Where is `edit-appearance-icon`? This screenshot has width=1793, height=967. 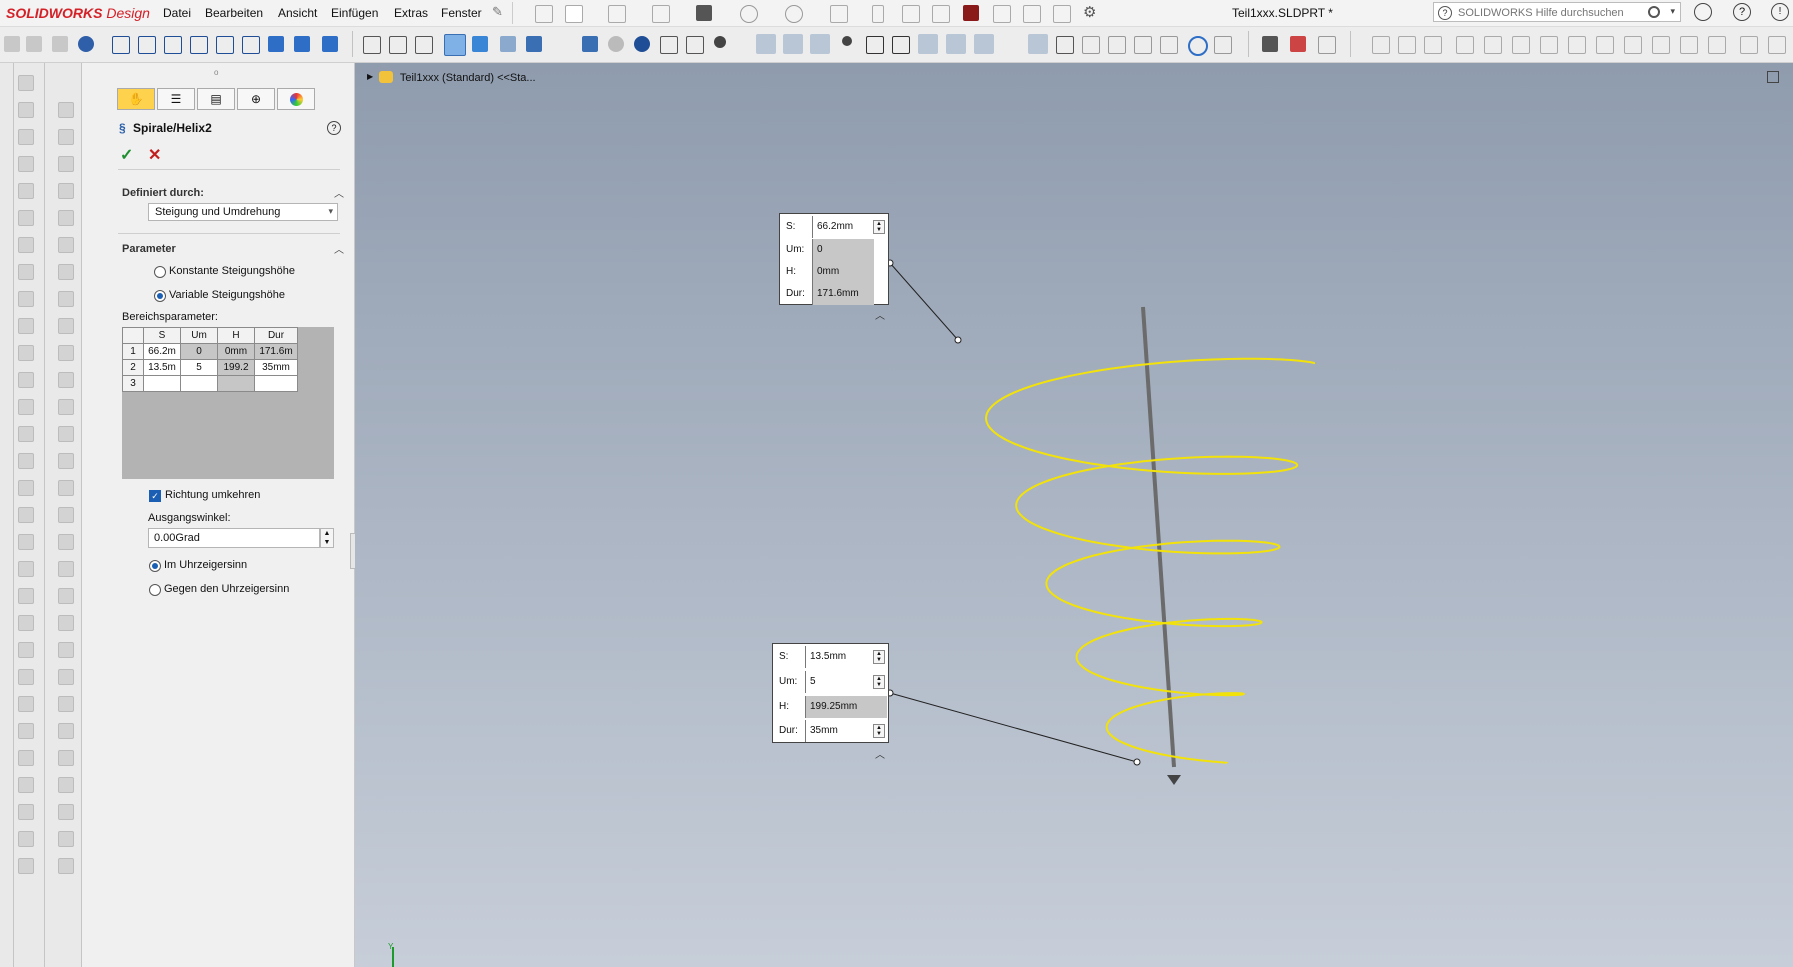 edit-appearance-icon is located at coordinates (695, 45).